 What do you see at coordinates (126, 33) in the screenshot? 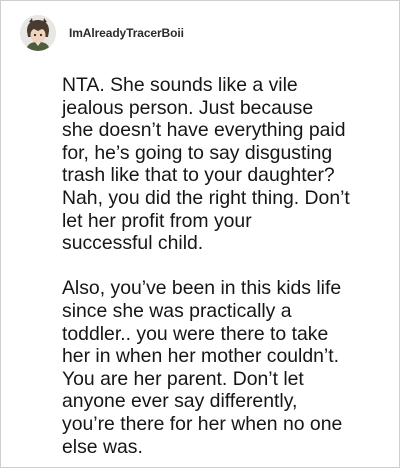
I see `username: ImAlreadyTracerBoii` at bounding box center [126, 33].